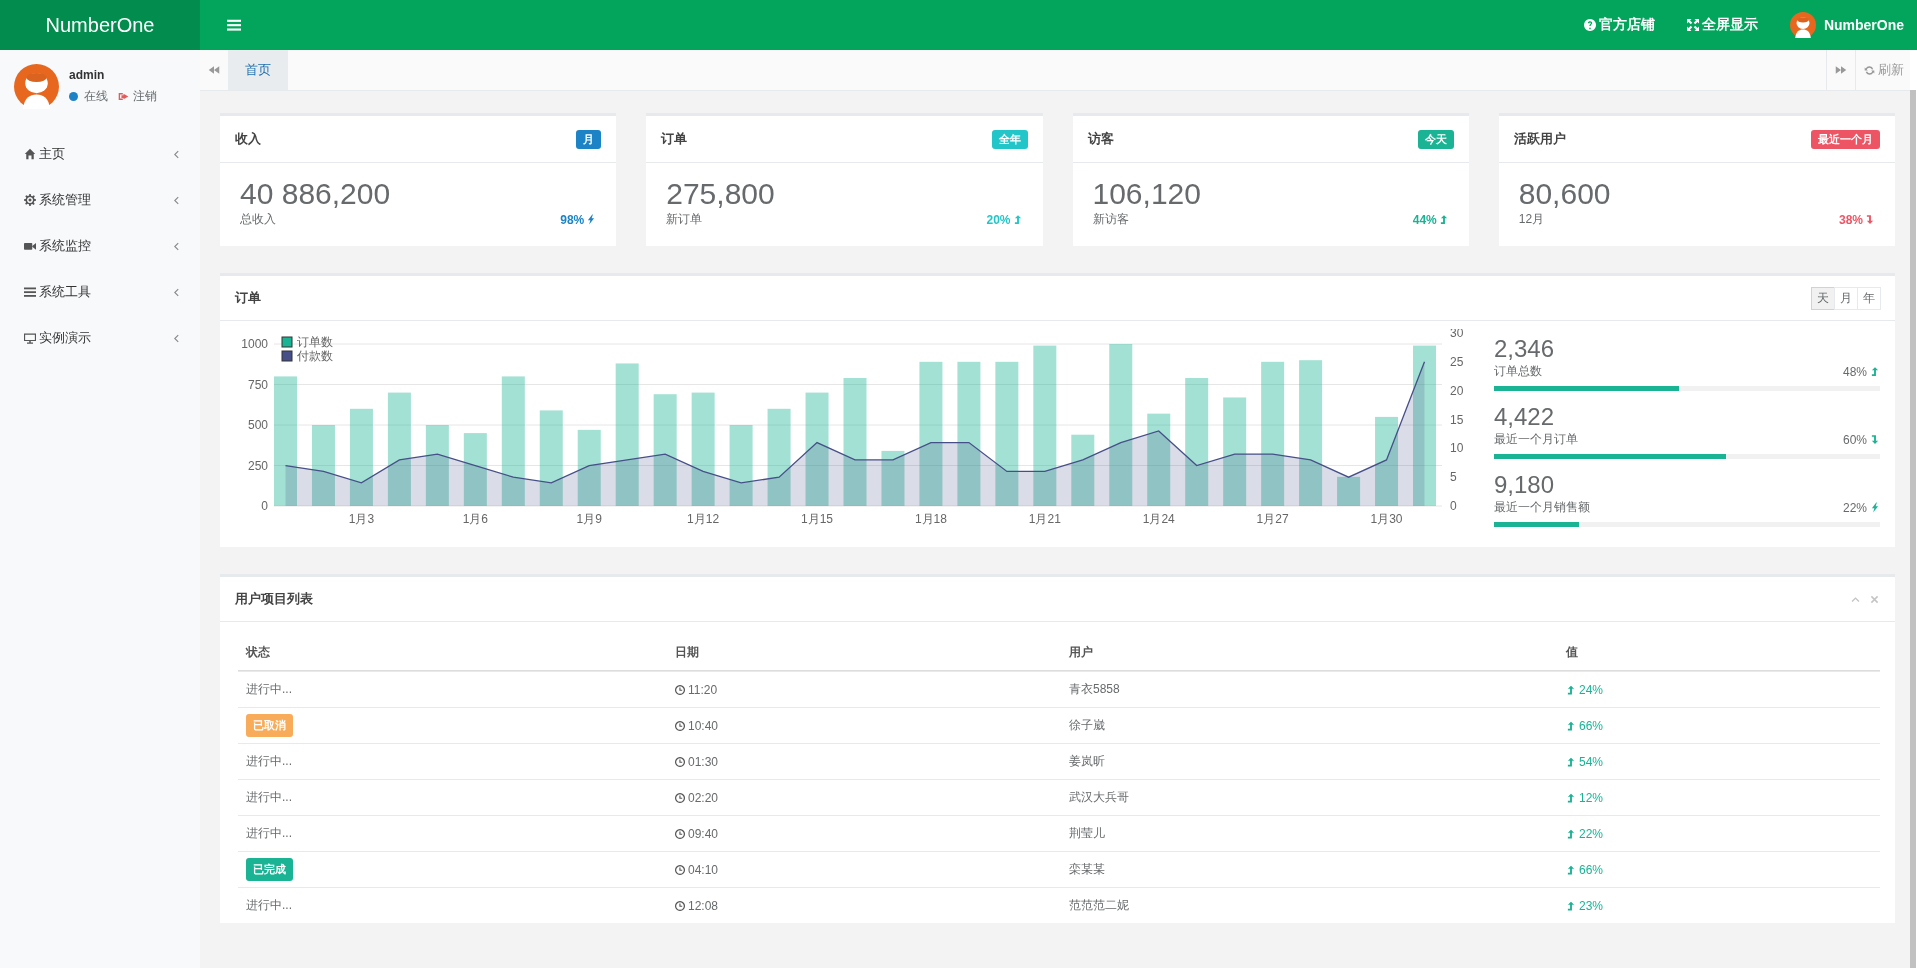 The width and height of the screenshot is (1917, 968). Describe the element at coordinates (1518, 371) in the screenshot. I see `stat-label: 订单总数` at that location.